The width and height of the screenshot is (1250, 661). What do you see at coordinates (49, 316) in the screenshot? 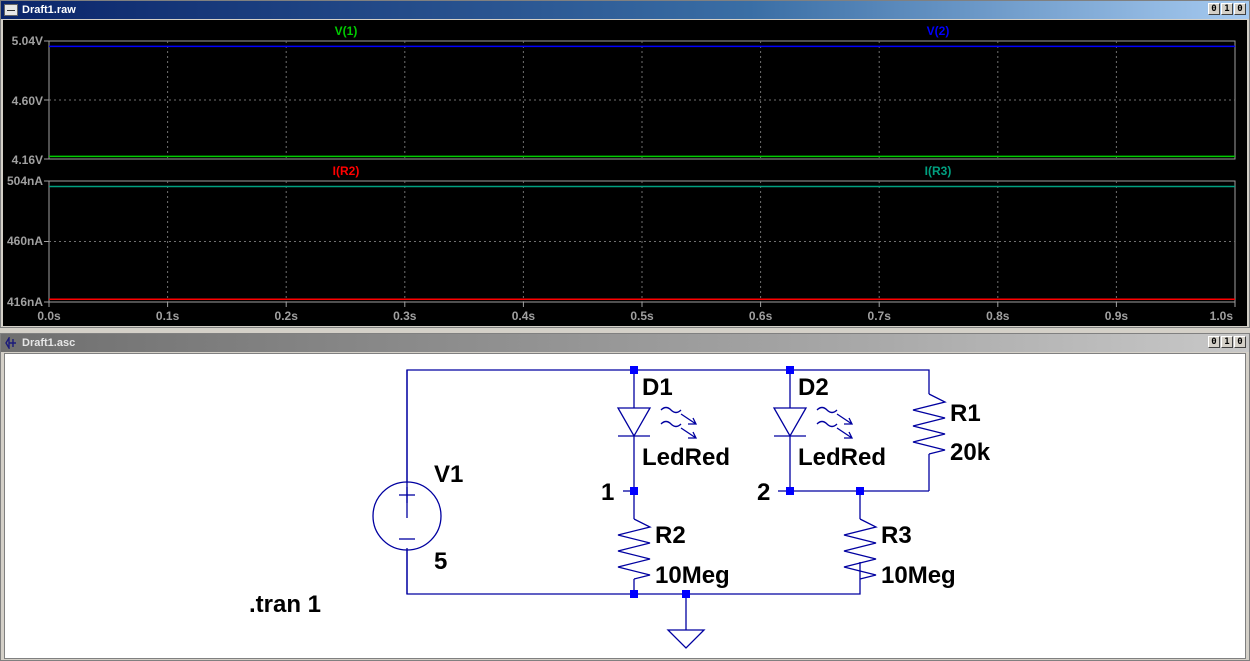
I see `x-tick-label: 0.0s` at bounding box center [49, 316].